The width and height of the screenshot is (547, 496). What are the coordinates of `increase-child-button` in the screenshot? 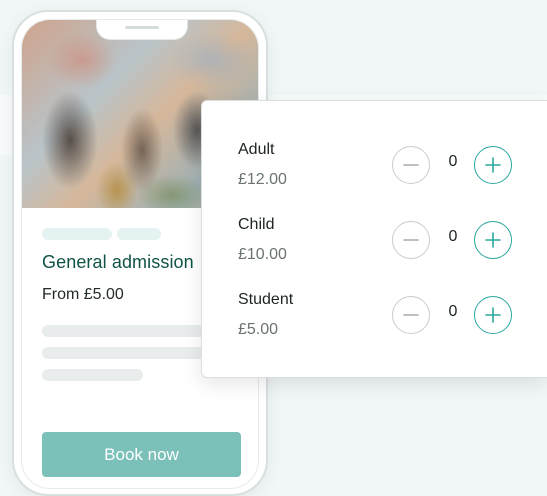 It's located at (493, 240).